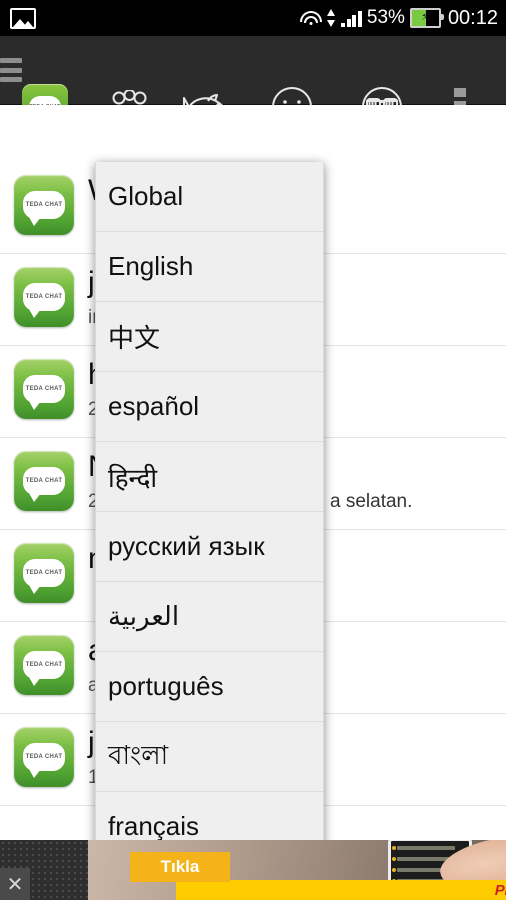  I want to click on language-option-label: español, so click(154, 406).